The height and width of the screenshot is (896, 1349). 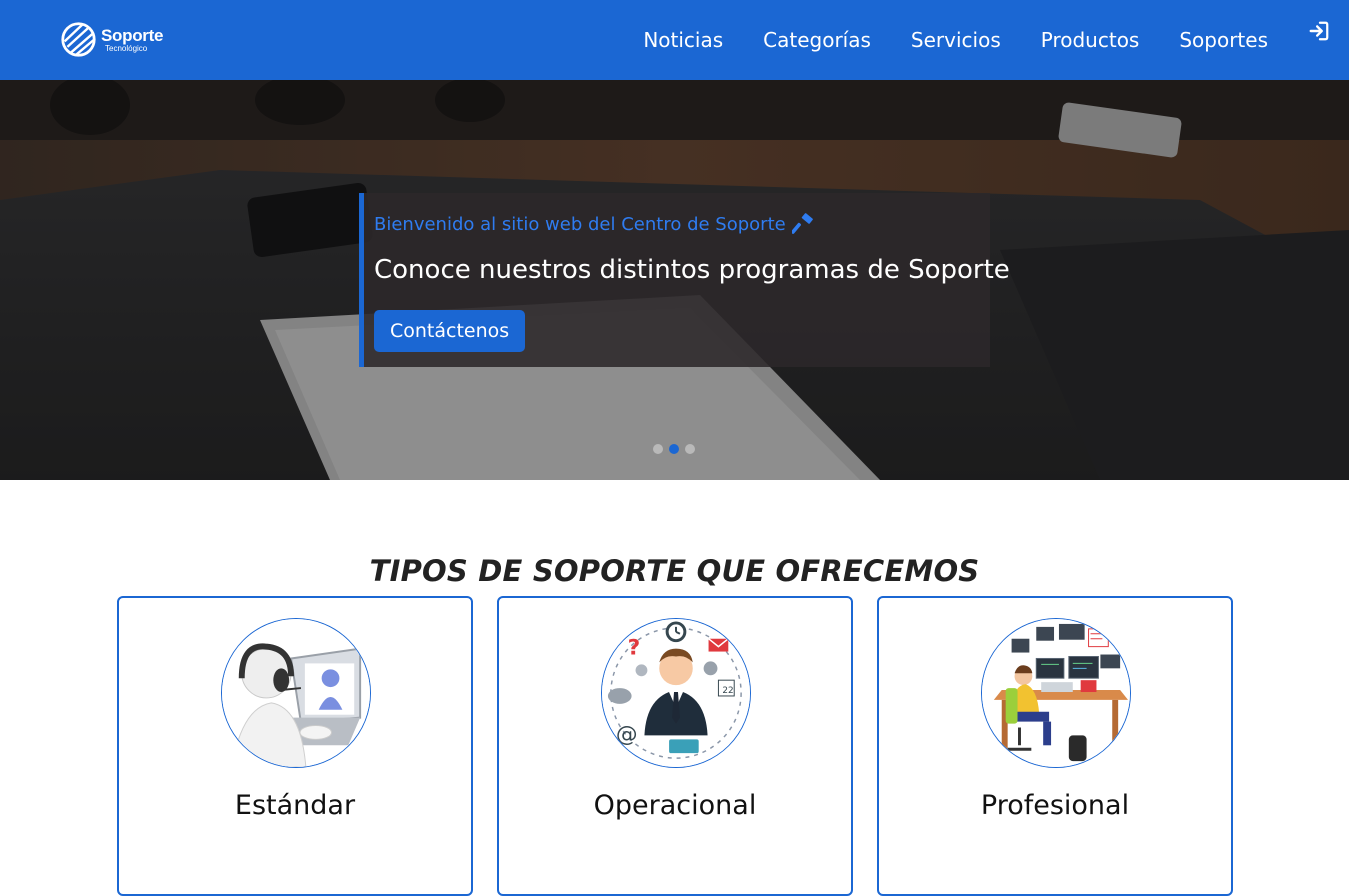 I want to click on sign-in-icon, so click(x=1319, y=31).